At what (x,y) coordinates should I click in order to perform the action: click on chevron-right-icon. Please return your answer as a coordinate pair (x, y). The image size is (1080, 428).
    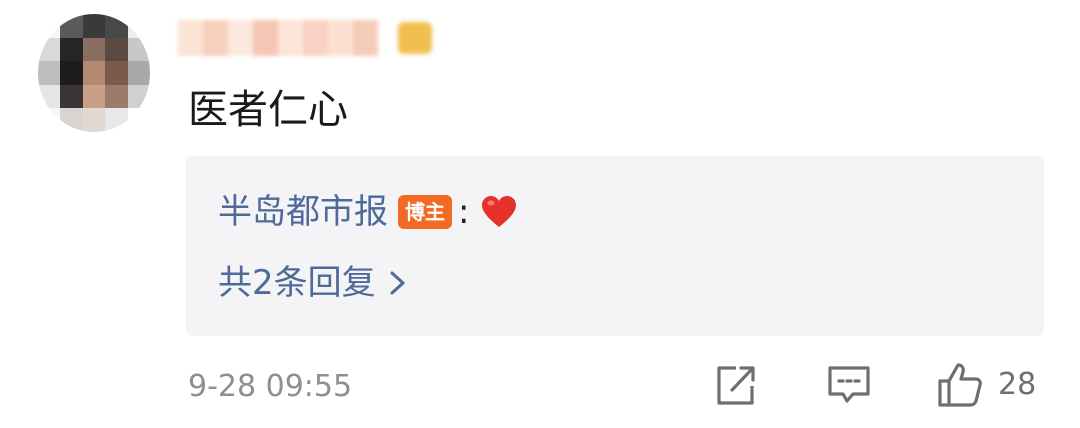
    Looking at the image, I should click on (398, 283).